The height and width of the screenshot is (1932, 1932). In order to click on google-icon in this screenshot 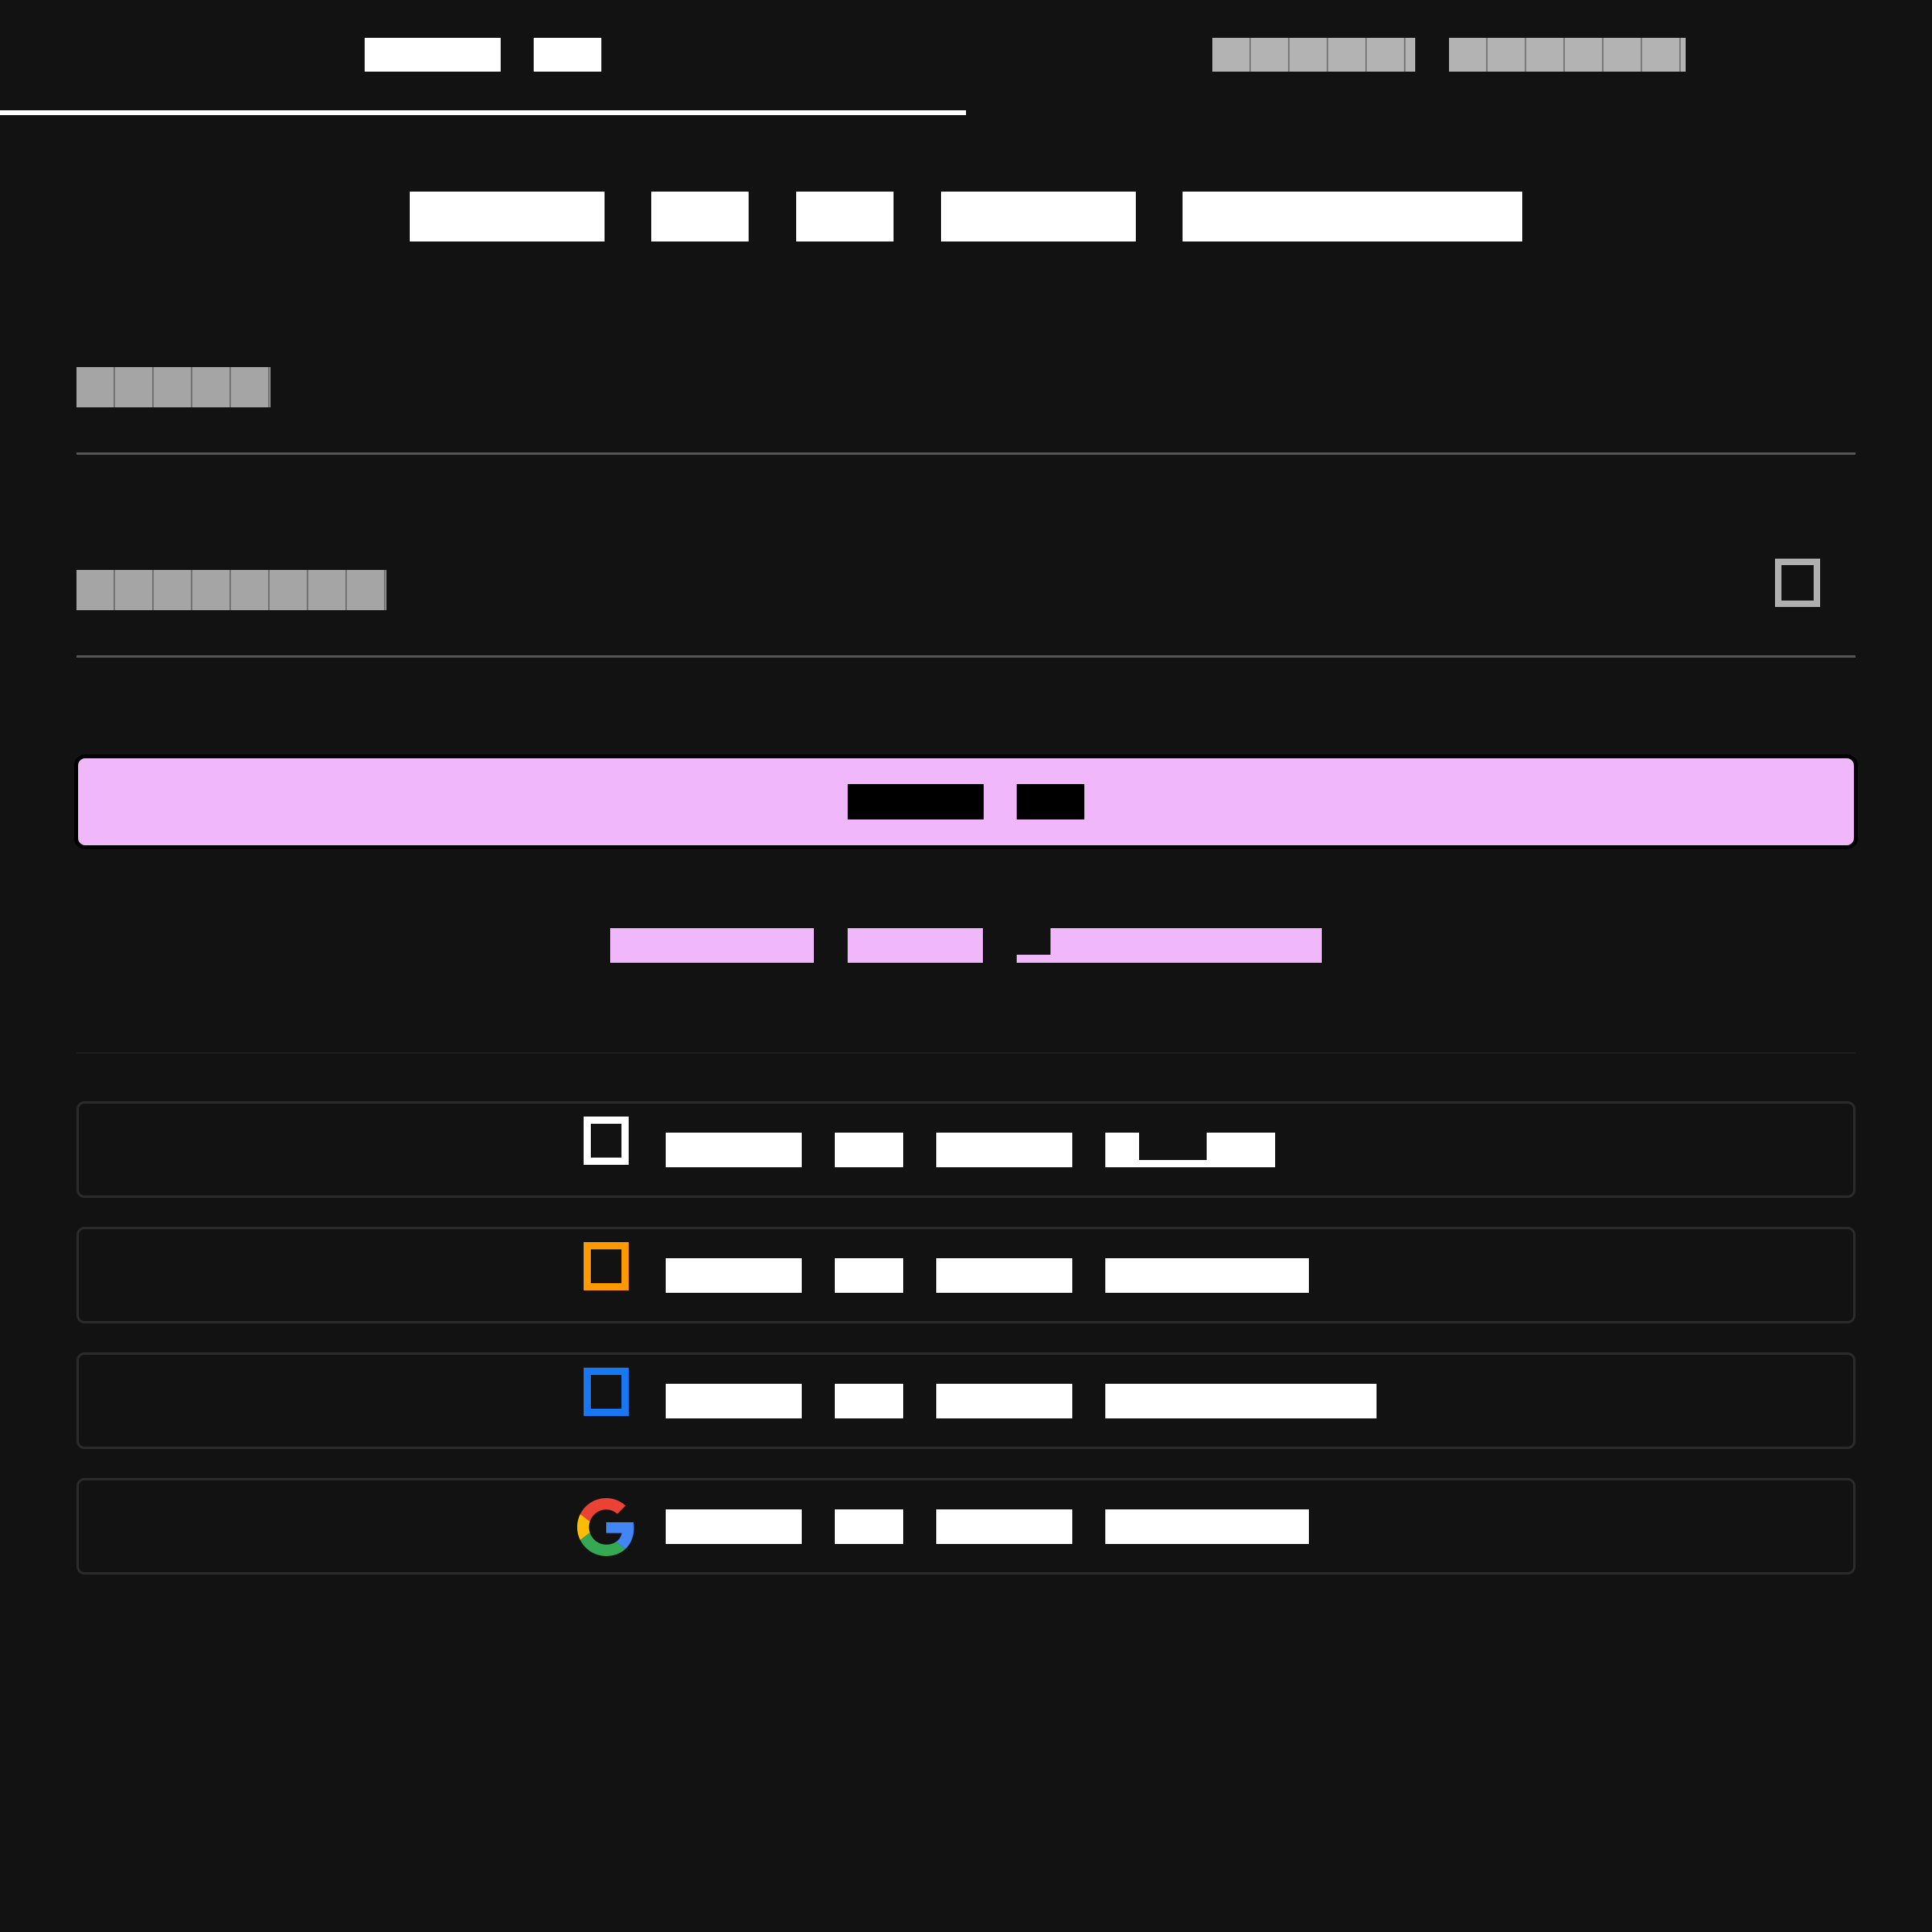, I will do `click(605, 1527)`.